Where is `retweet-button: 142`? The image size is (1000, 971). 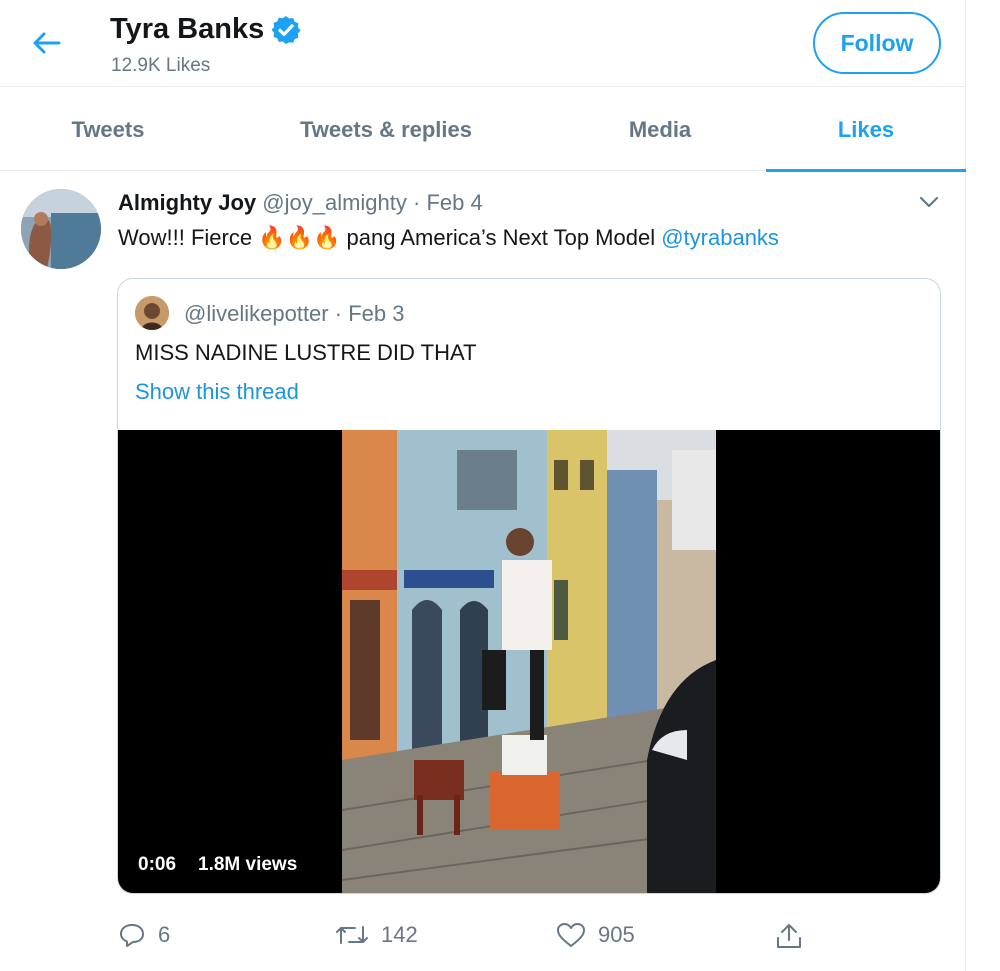
retweet-button: 142 is located at coordinates (376, 935).